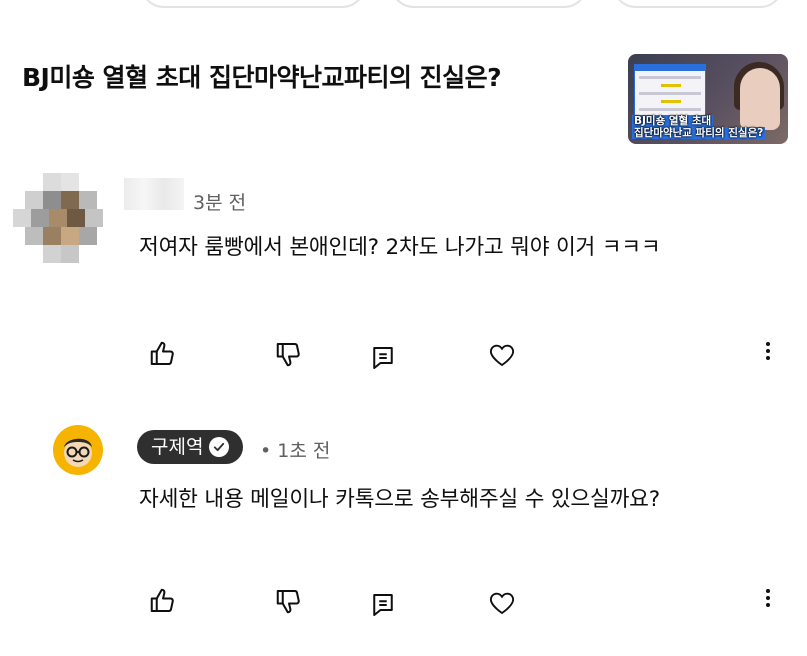 This screenshot has height=656, width=807. Describe the element at coordinates (219, 447) in the screenshot. I see `verified-check-icon` at that location.